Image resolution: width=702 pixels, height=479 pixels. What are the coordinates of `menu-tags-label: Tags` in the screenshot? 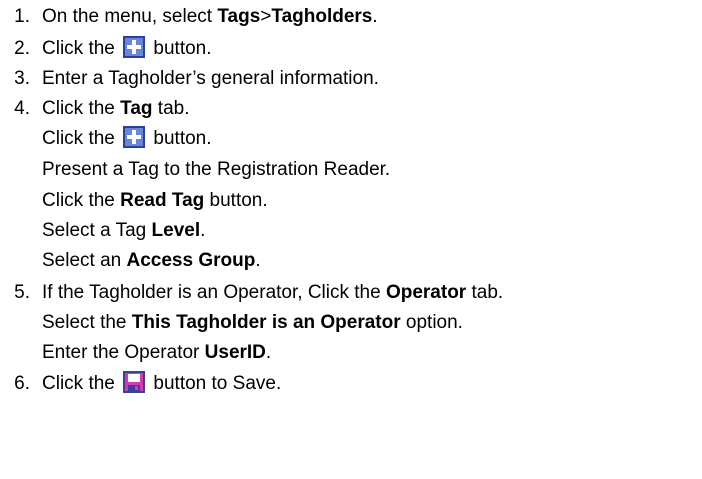 It's located at (239, 16).